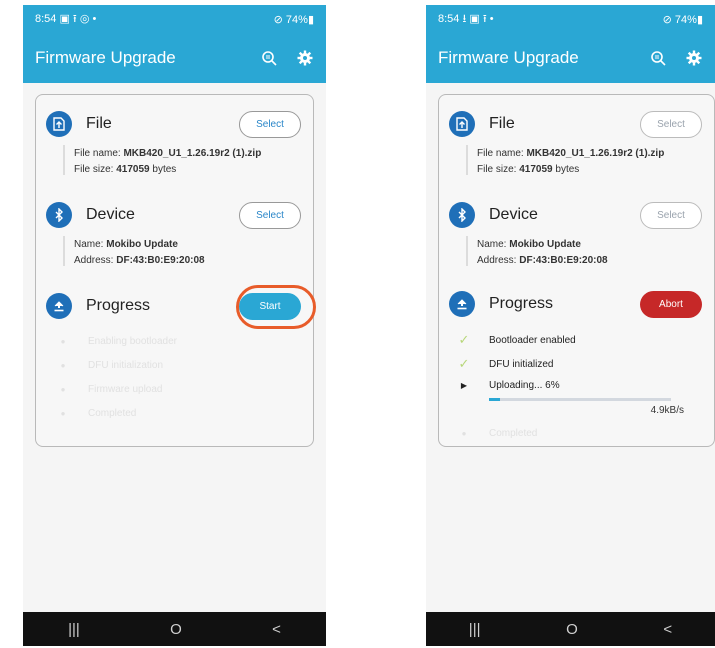 The width and height of the screenshot is (715, 648). Describe the element at coordinates (507, 340) in the screenshot. I see `step-bootloader-enabled: ✓ Bootloader enabled` at that location.